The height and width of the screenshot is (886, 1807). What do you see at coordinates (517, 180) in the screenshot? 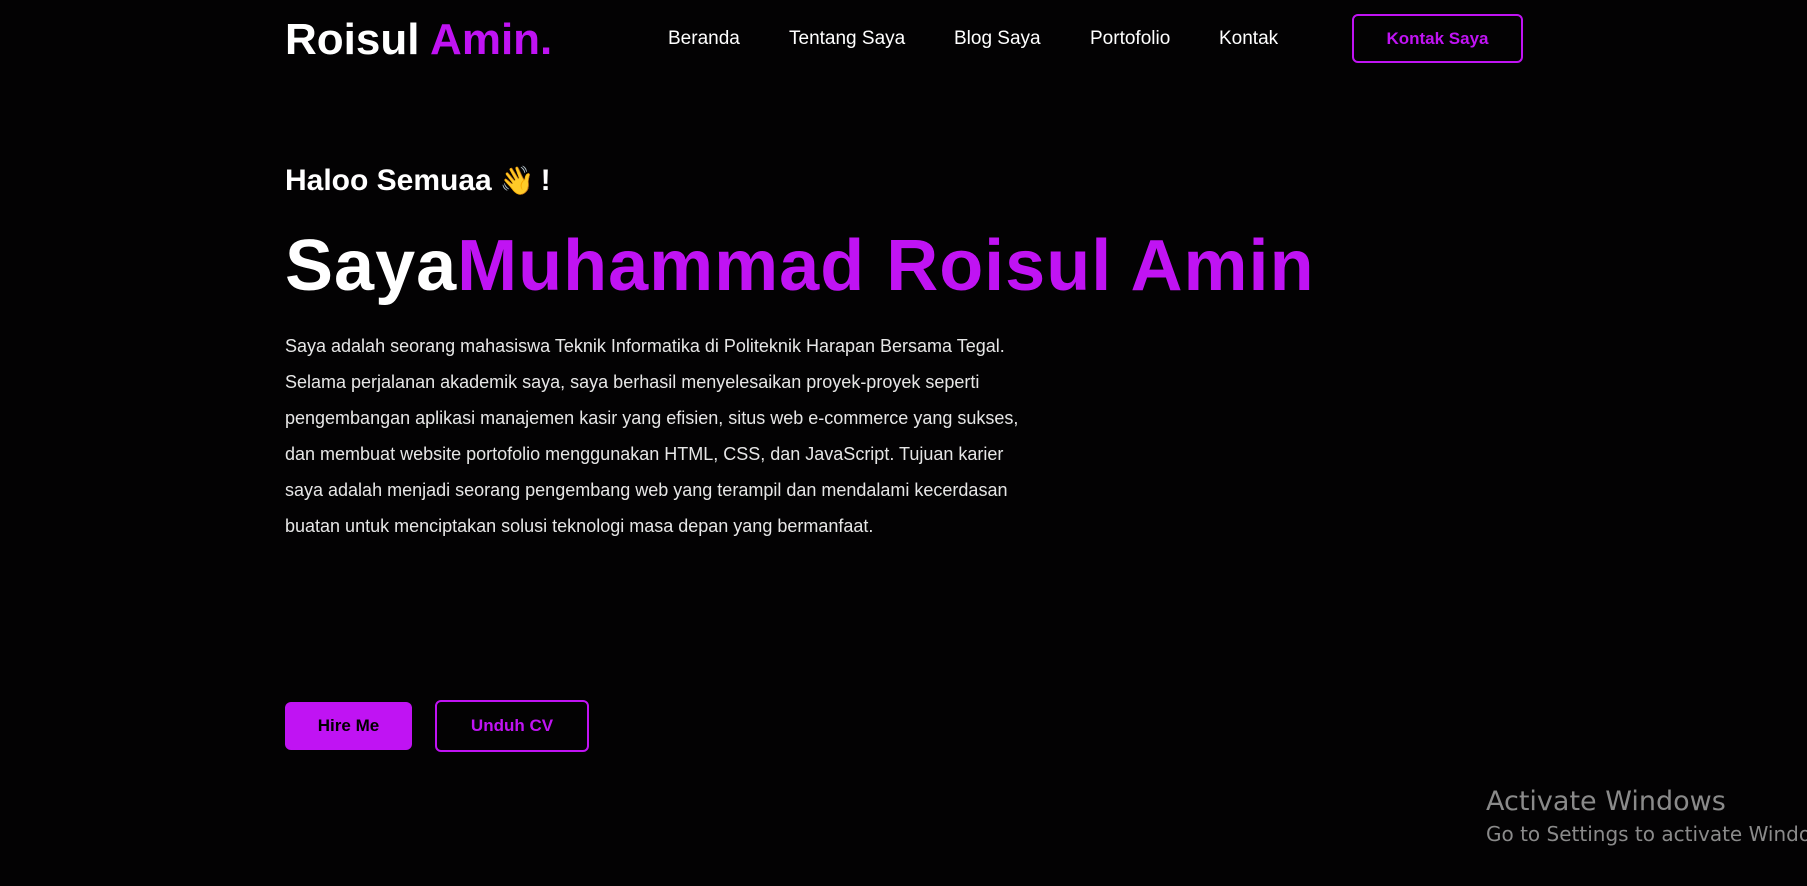
I see `waving-hand-icon: 👋` at bounding box center [517, 180].